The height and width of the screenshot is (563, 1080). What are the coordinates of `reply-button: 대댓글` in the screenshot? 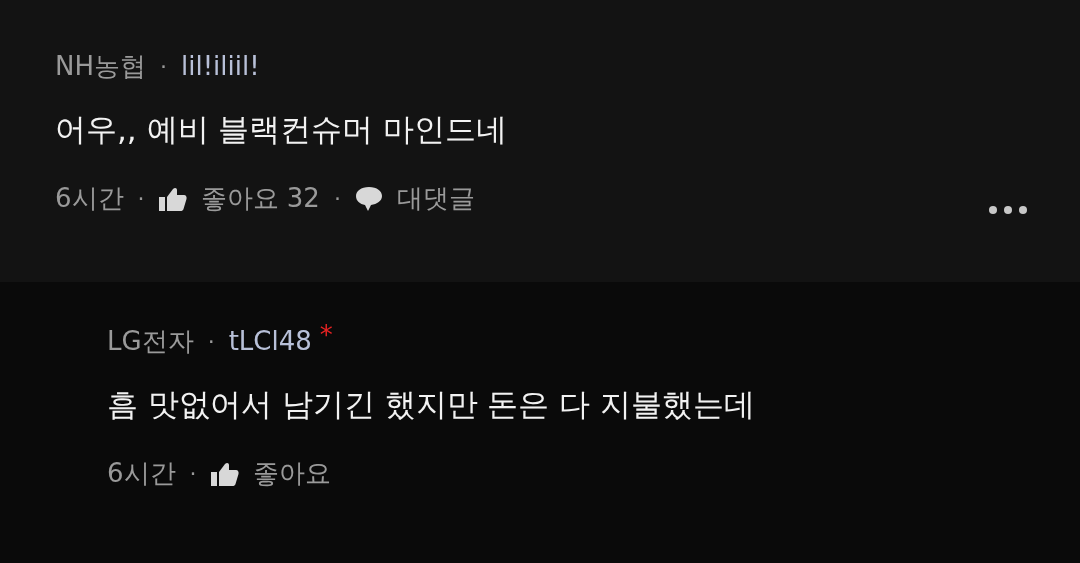 It's located at (414, 198).